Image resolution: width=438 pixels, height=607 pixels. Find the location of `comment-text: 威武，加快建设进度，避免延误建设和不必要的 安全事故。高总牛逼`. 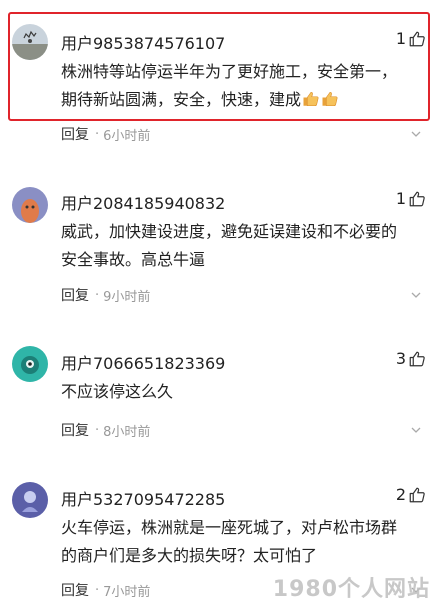

comment-text: 威武，加快建设进度，避免延误建设和不必要的 安全事故。高总牛逼 is located at coordinates (241, 246).